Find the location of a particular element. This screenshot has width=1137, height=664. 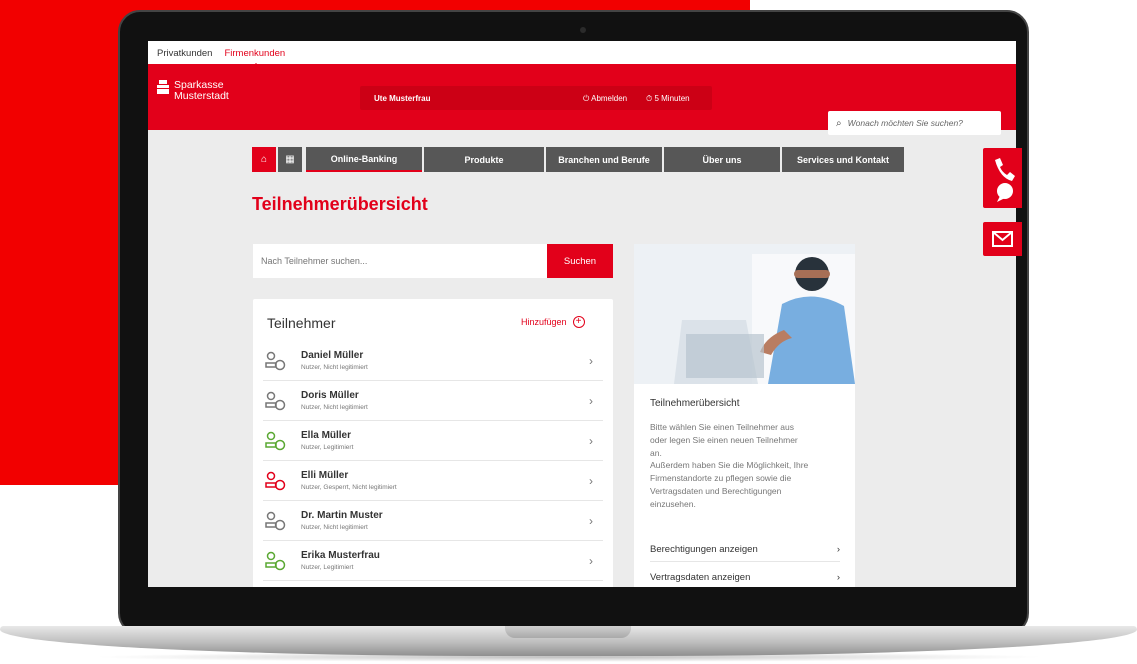

plus-circle-icon: + is located at coordinates (578, 322).